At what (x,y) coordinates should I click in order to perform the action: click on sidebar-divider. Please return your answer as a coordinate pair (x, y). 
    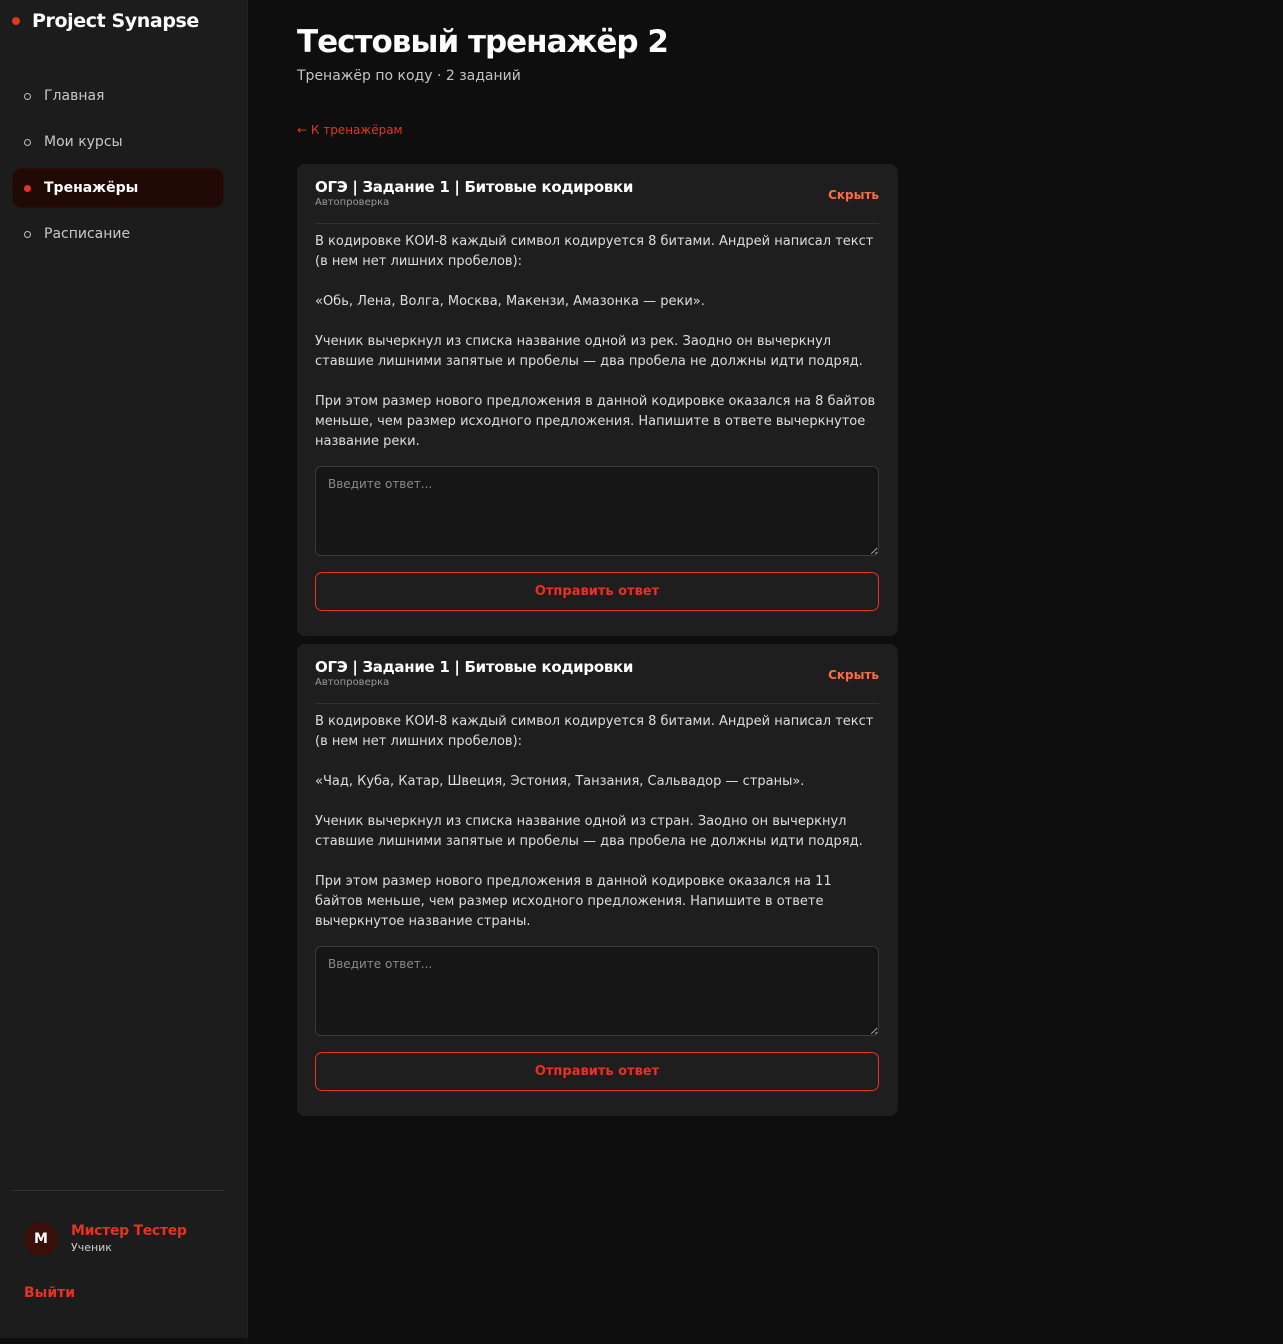
    Looking at the image, I should click on (118, 1190).